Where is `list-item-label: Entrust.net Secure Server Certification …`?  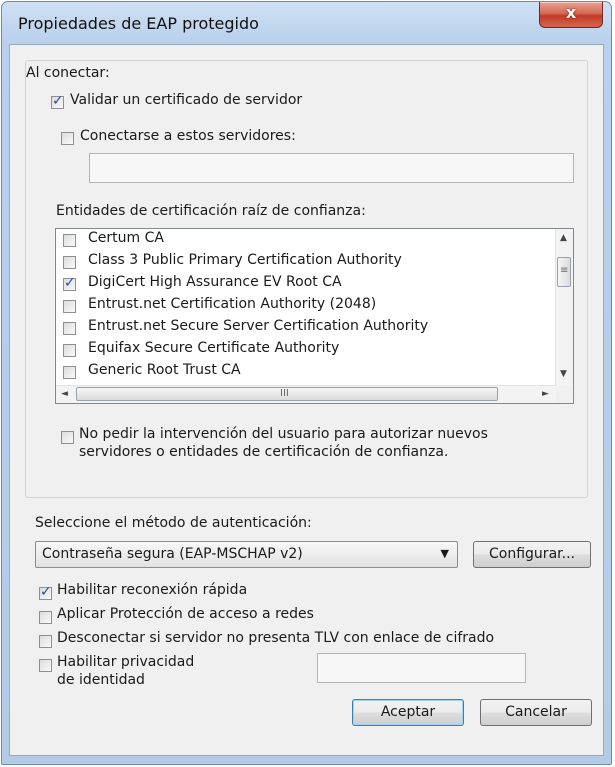 list-item-label: Entrust.net Secure Server Certification … is located at coordinates (258, 326).